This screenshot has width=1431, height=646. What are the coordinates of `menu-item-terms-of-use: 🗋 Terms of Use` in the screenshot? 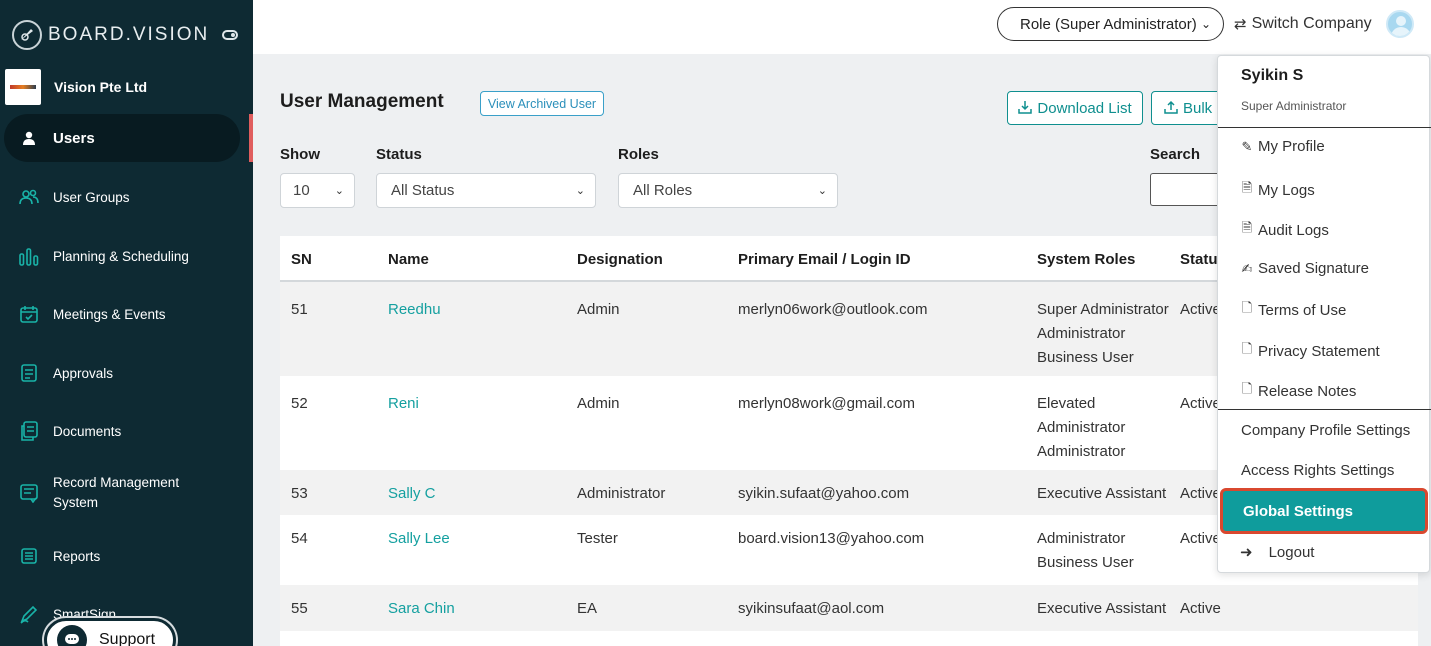 It's located at (1293, 310).